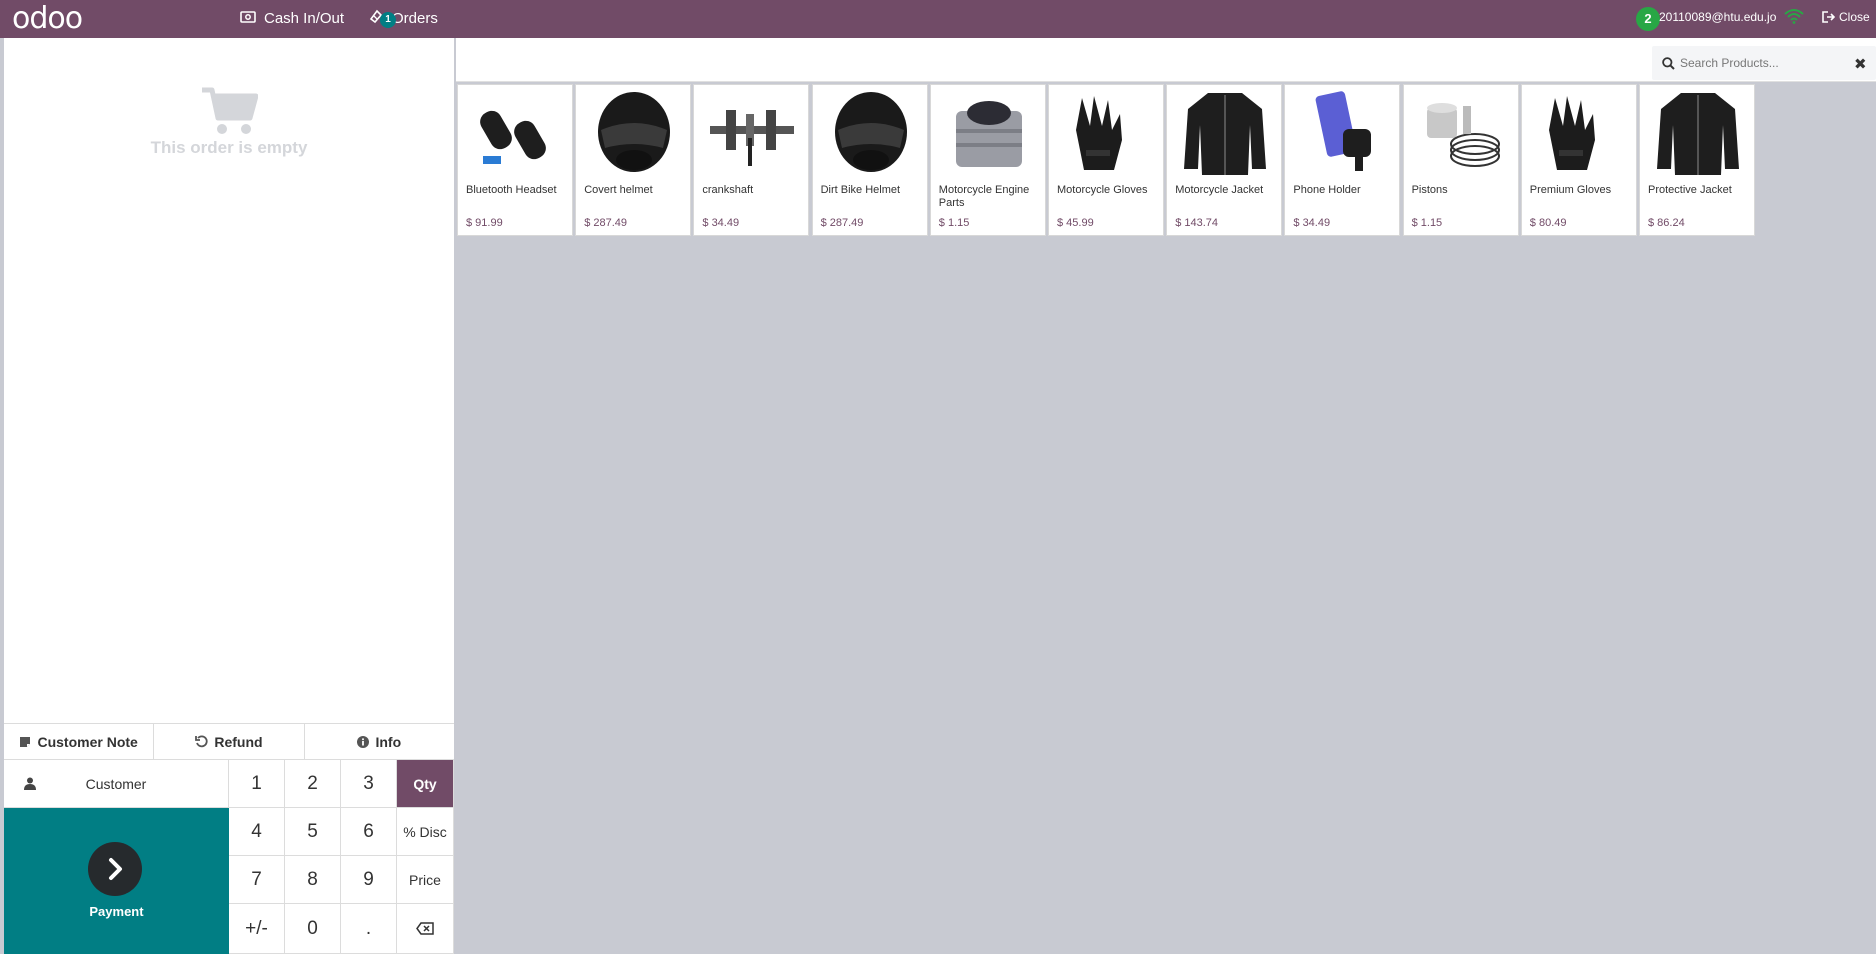  What do you see at coordinates (1462, 133) in the screenshot?
I see `piston-product-image` at bounding box center [1462, 133].